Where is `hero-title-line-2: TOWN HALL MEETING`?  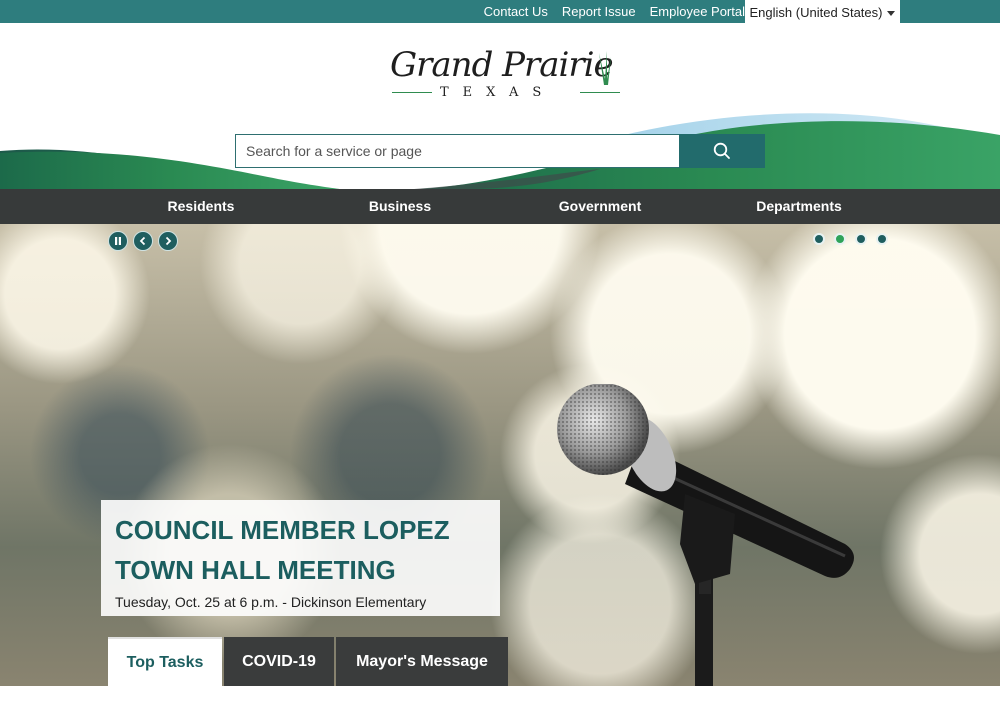
hero-title-line-2: TOWN HALL MEETING is located at coordinates (255, 570).